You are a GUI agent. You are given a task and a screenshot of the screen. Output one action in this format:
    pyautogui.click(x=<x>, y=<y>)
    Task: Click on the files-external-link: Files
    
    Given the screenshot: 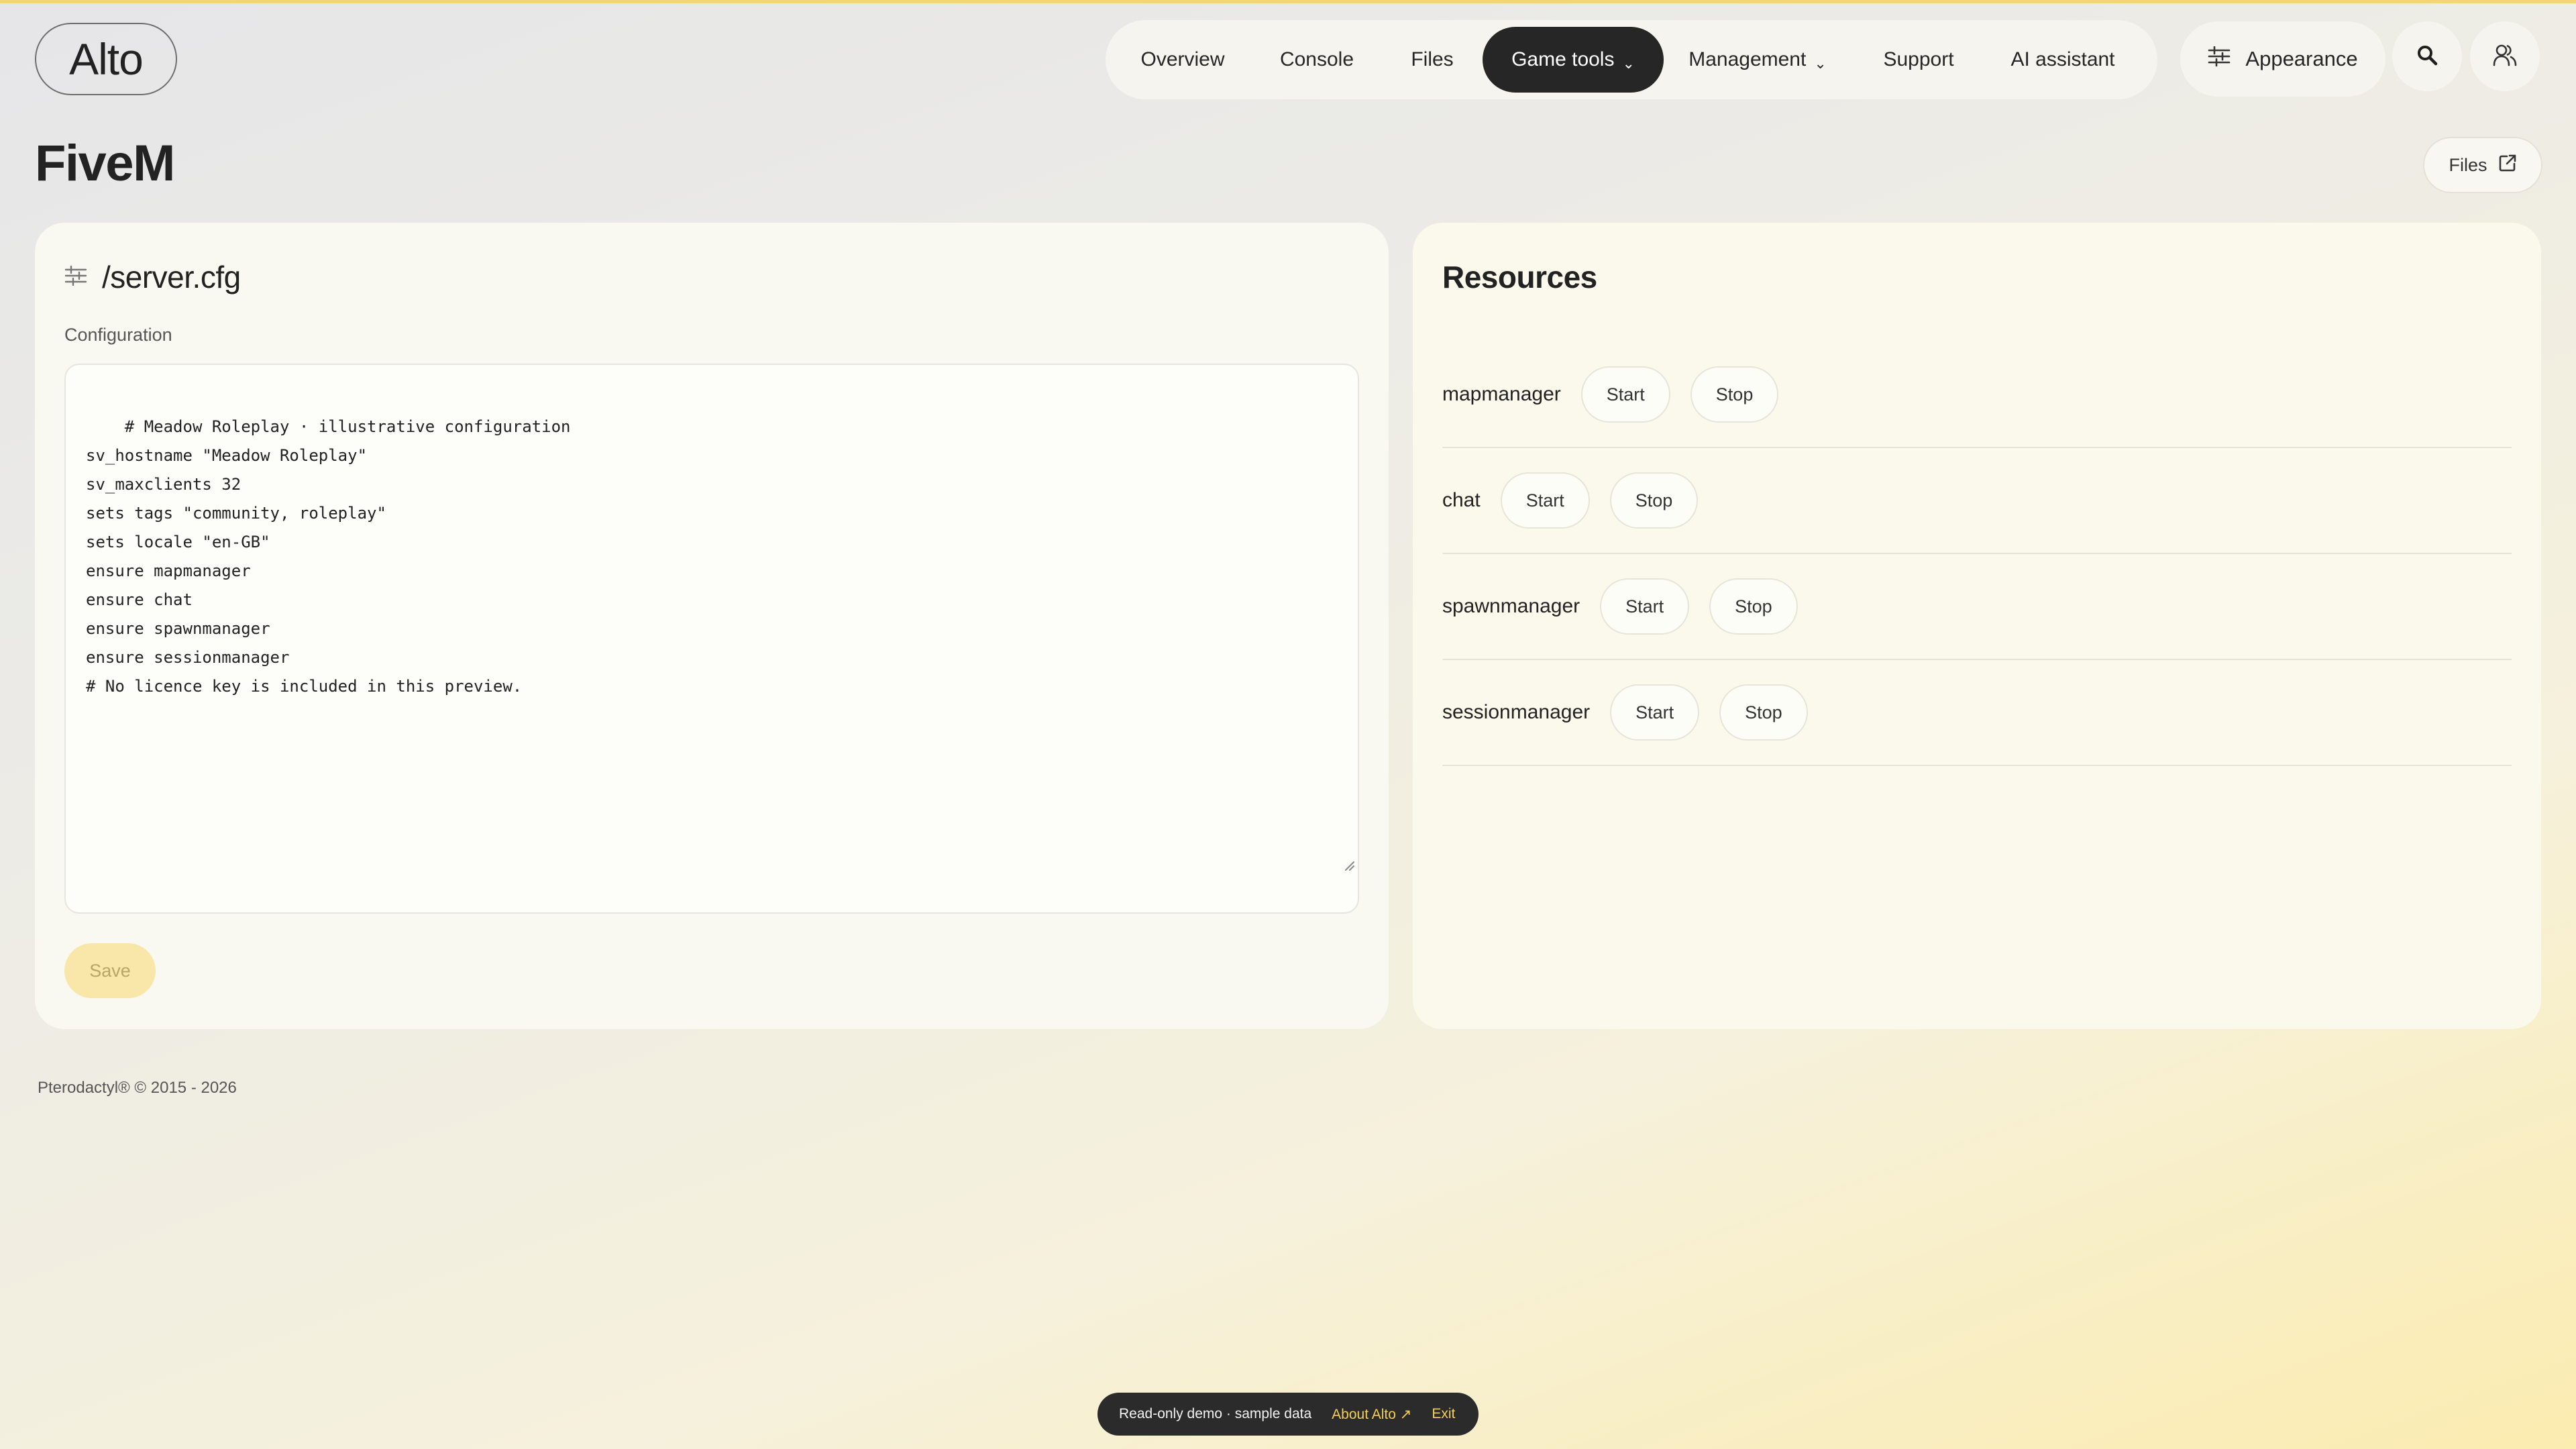 What is the action you would take?
    pyautogui.click(x=2482, y=165)
    